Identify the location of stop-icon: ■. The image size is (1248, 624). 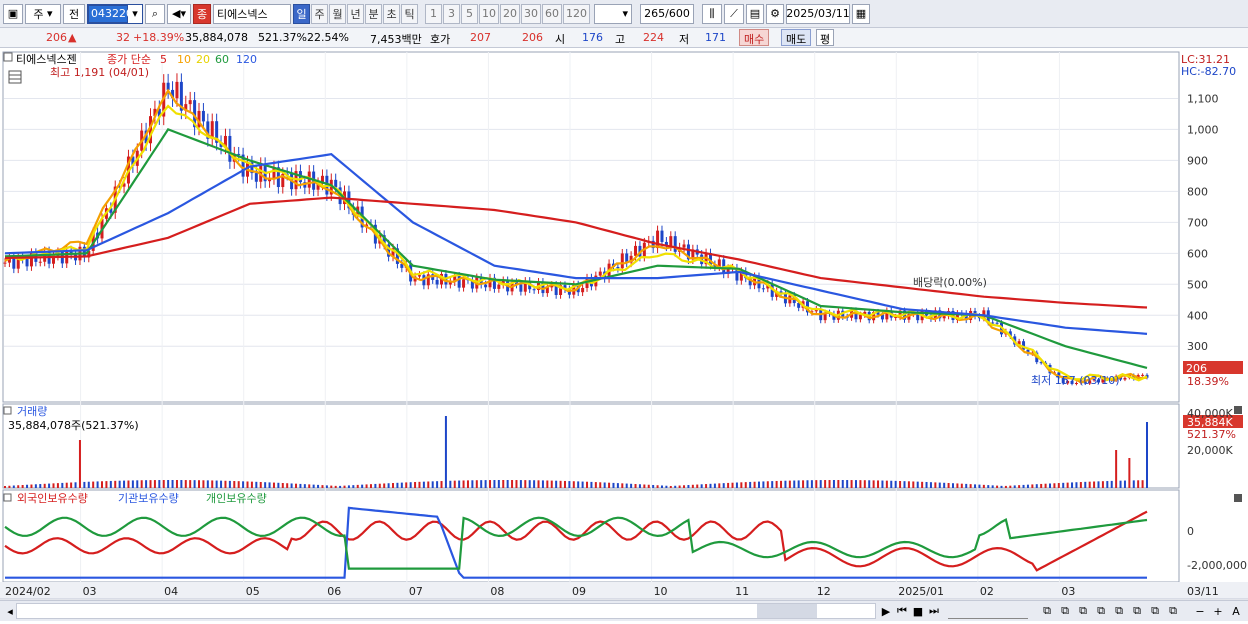
(918, 611).